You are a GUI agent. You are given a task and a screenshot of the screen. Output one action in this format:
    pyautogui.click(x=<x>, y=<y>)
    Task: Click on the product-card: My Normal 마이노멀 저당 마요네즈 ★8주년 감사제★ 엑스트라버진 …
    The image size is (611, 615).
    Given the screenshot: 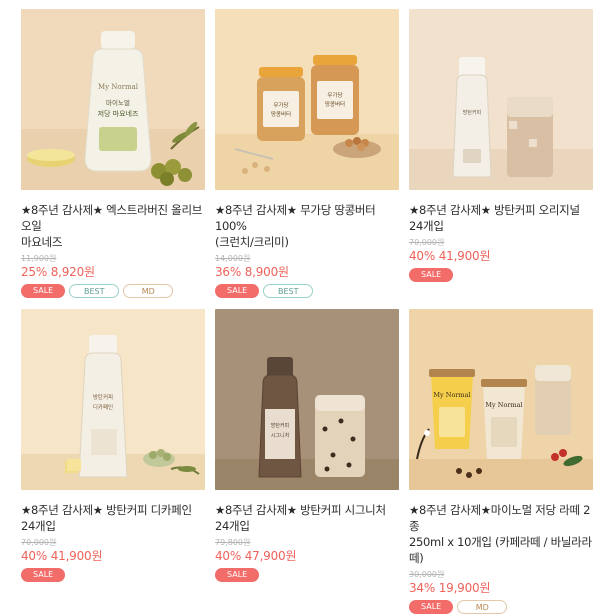 What is the action you would take?
    pyautogui.click(x=113, y=153)
    